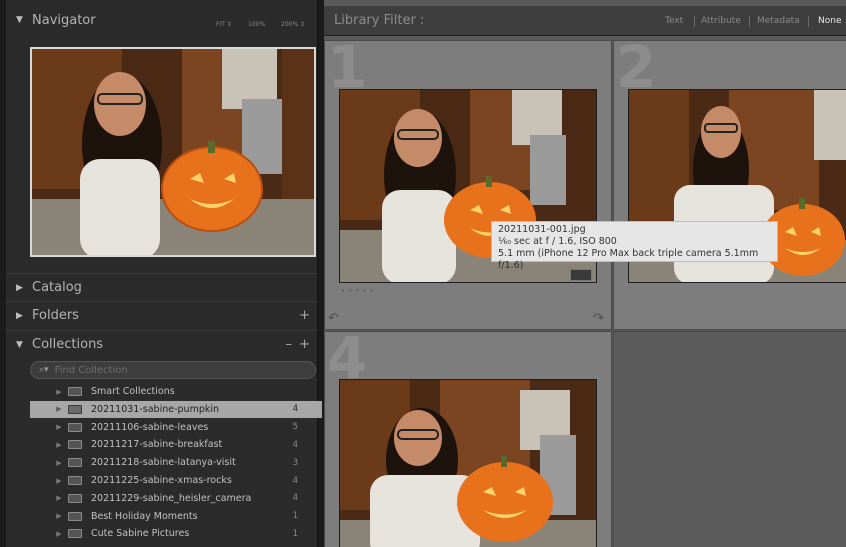  What do you see at coordinates (293, 24) in the screenshot?
I see `zoom-200-option: 200% ↕` at bounding box center [293, 24].